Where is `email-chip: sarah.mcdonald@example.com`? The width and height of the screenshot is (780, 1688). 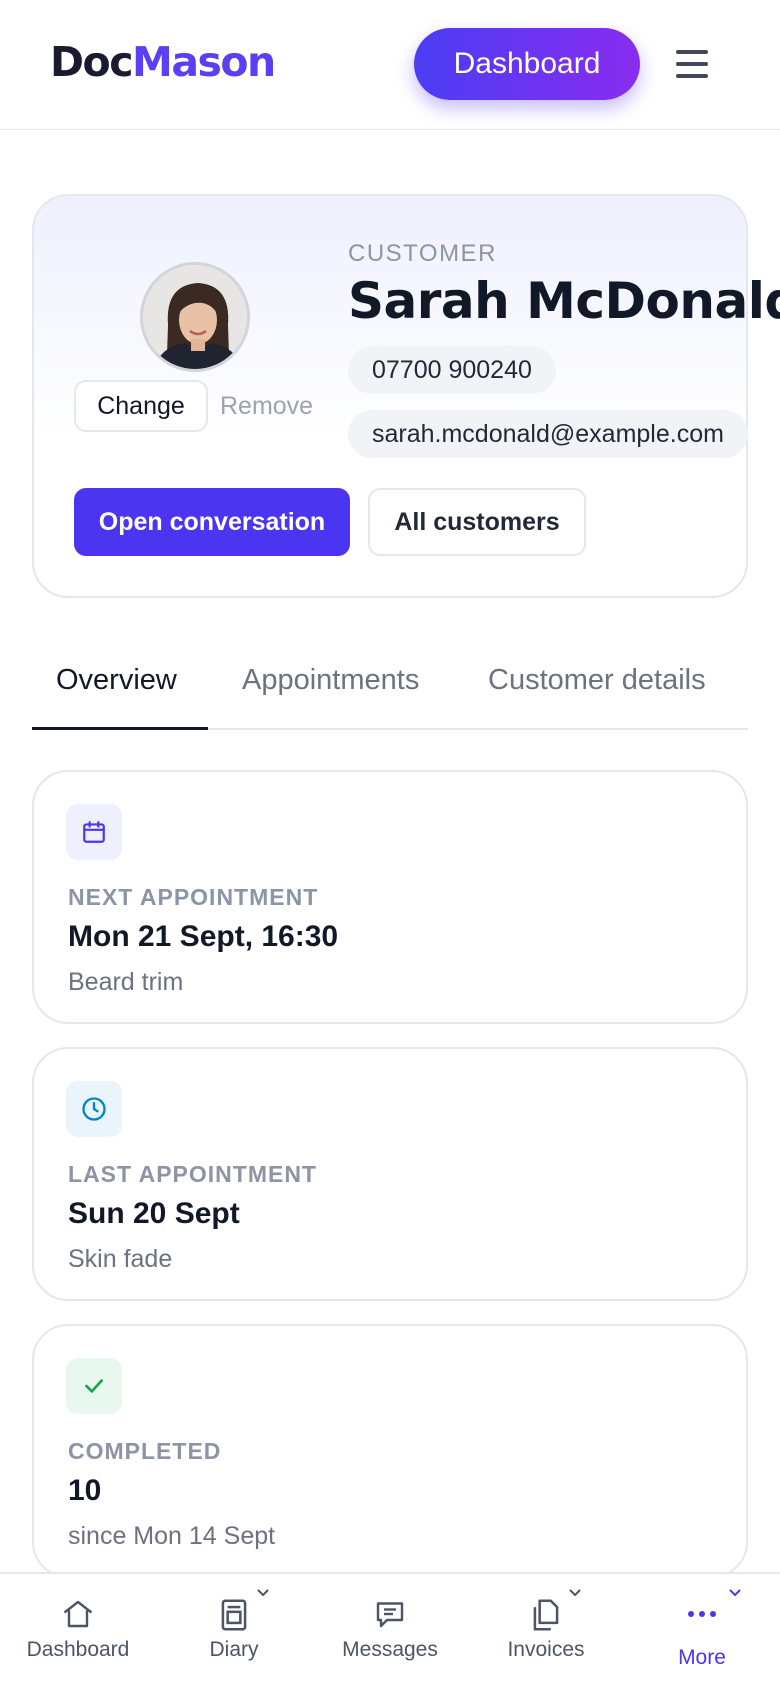
email-chip: sarah.mcdonald@example.com is located at coordinates (548, 434).